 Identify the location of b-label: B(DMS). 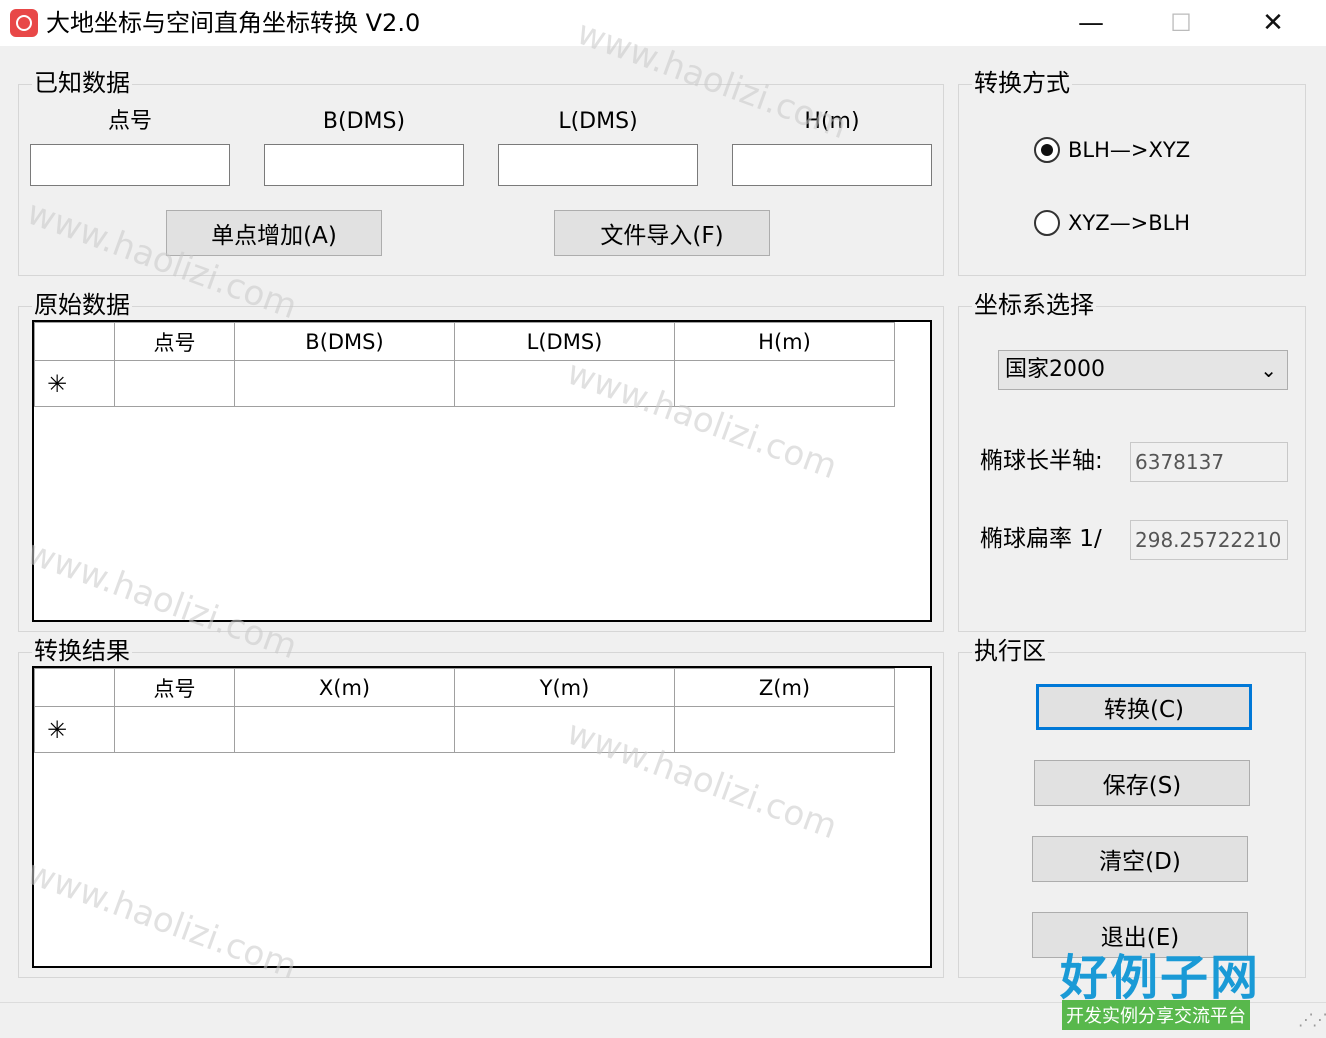
(364, 121).